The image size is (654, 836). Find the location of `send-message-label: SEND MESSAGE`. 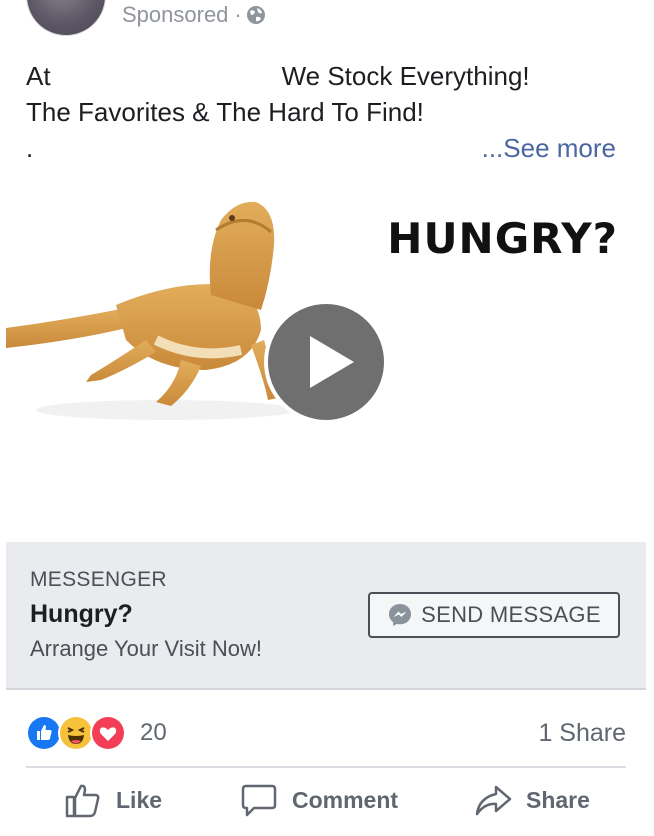

send-message-label: SEND MESSAGE is located at coordinates (511, 614).